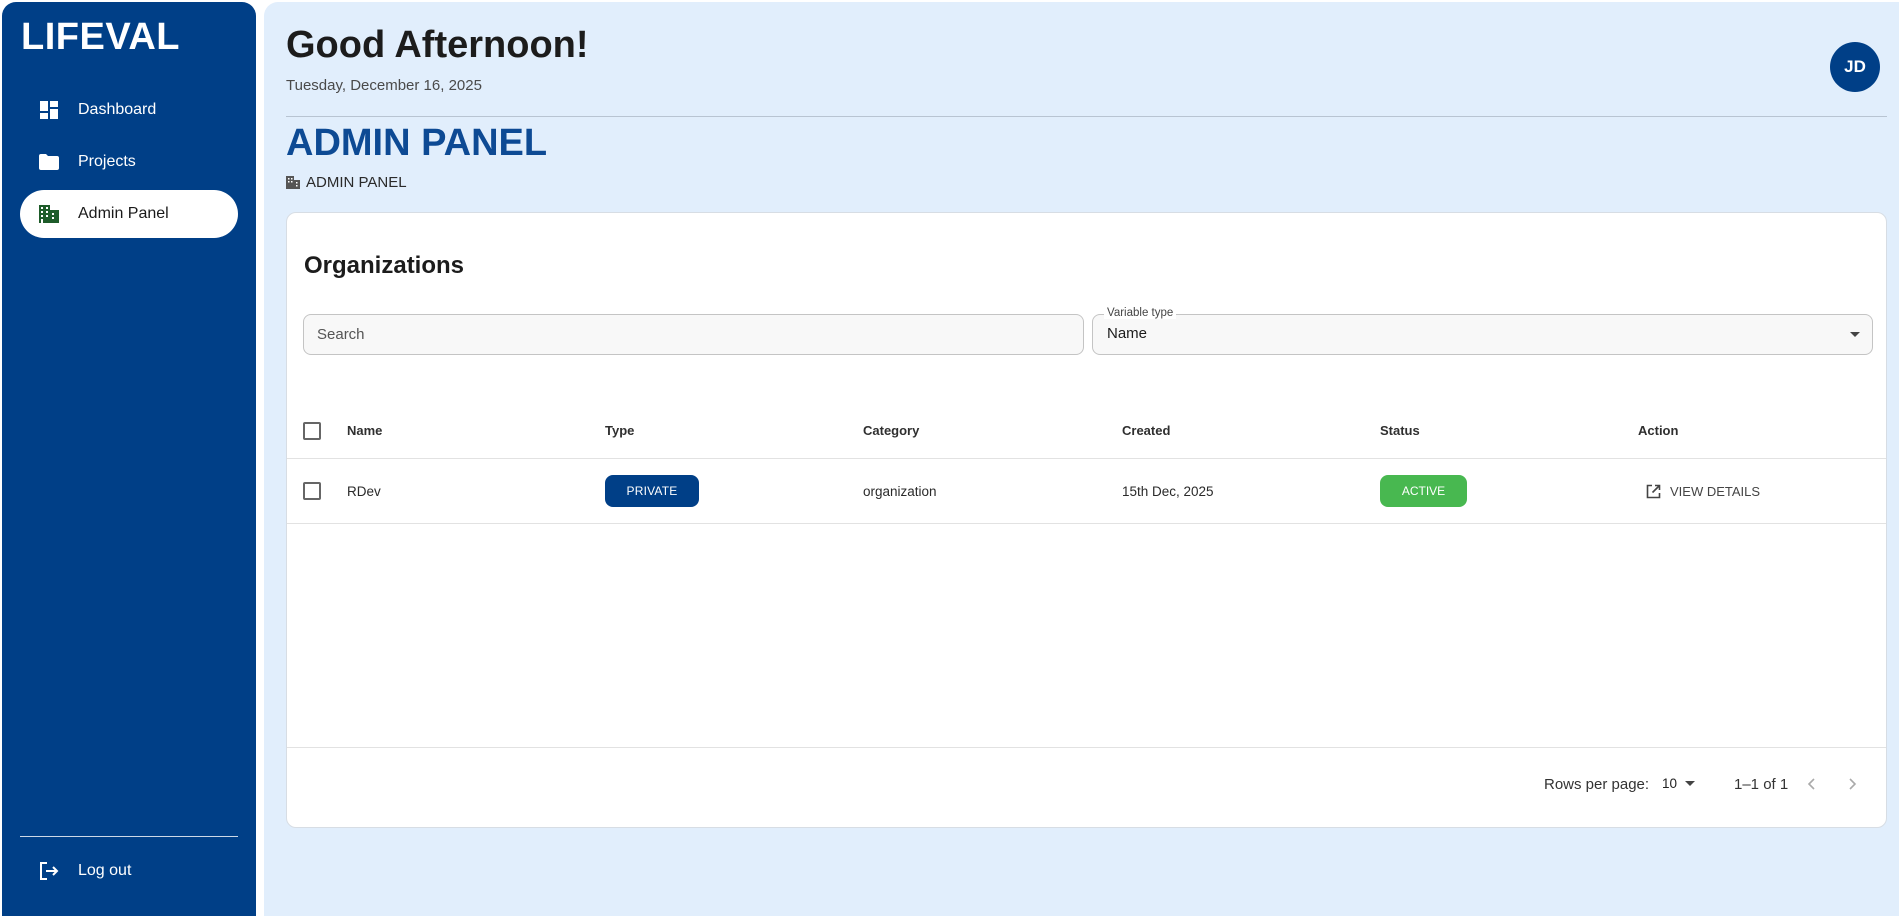  Describe the element at coordinates (1654, 491) in the screenshot. I see `open-in-new-icon` at that location.